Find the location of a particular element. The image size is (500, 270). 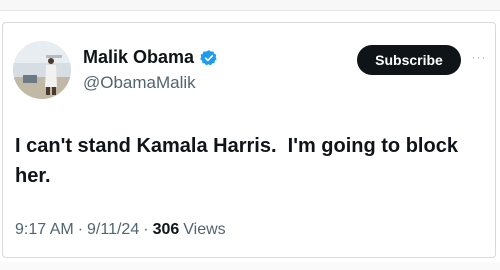

verified-badge-icon is located at coordinates (209, 58).